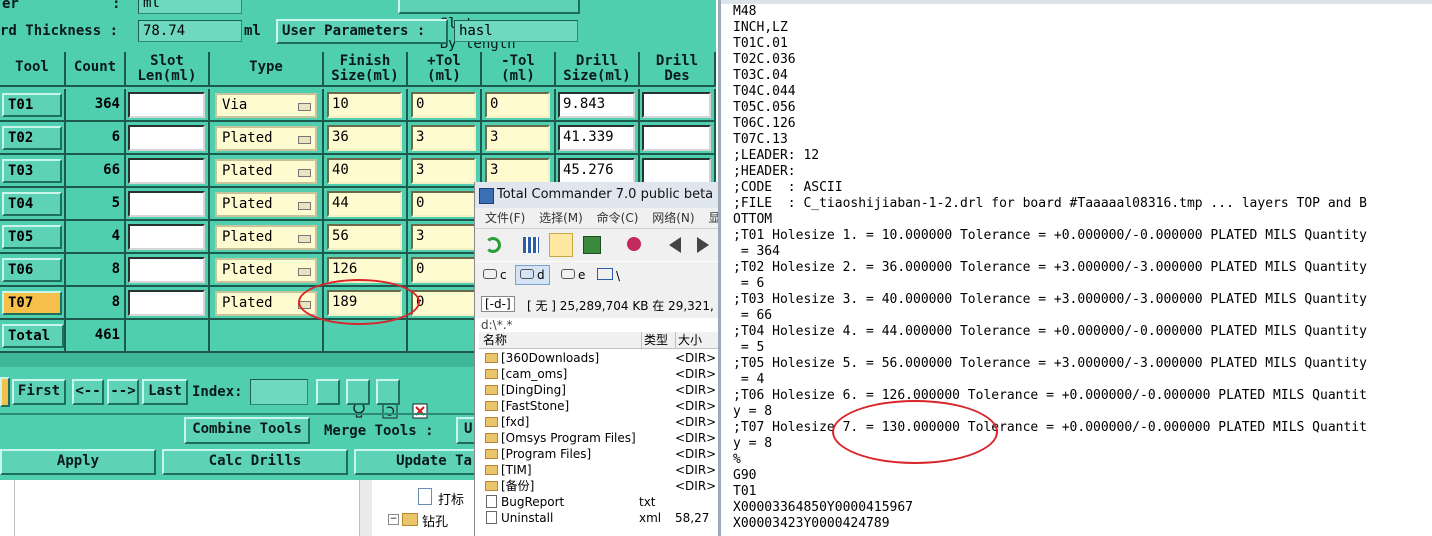 The width and height of the screenshot is (1432, 536). Describe the element at coordinates (451, 498) in the screenshot. I see `tree-item-label: 打标` at that location.